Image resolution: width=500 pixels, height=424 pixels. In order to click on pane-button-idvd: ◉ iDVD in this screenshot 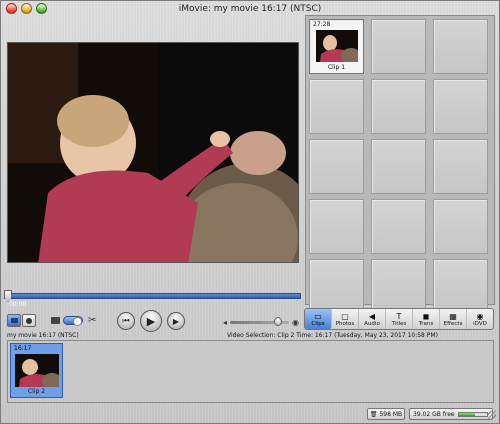, I will do `click(480, 319)`.